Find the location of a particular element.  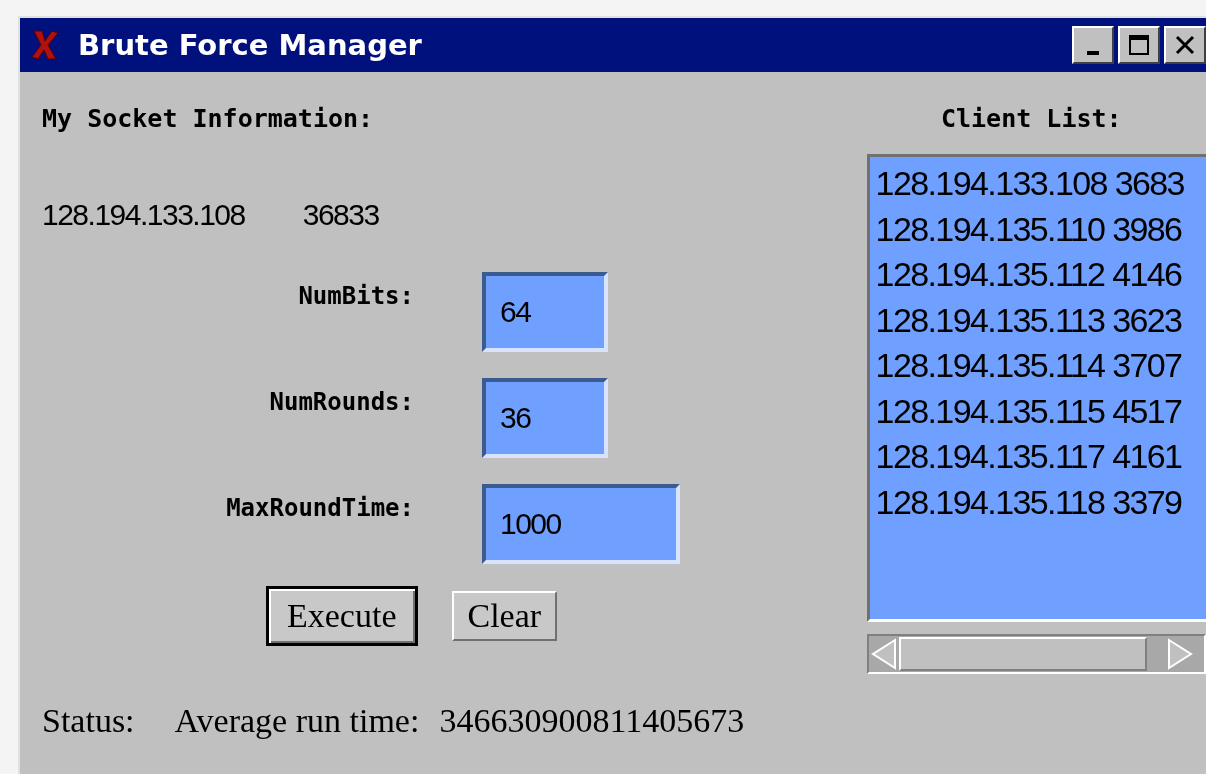

field-label: NumRounds: is located at coordinates (341, 402).